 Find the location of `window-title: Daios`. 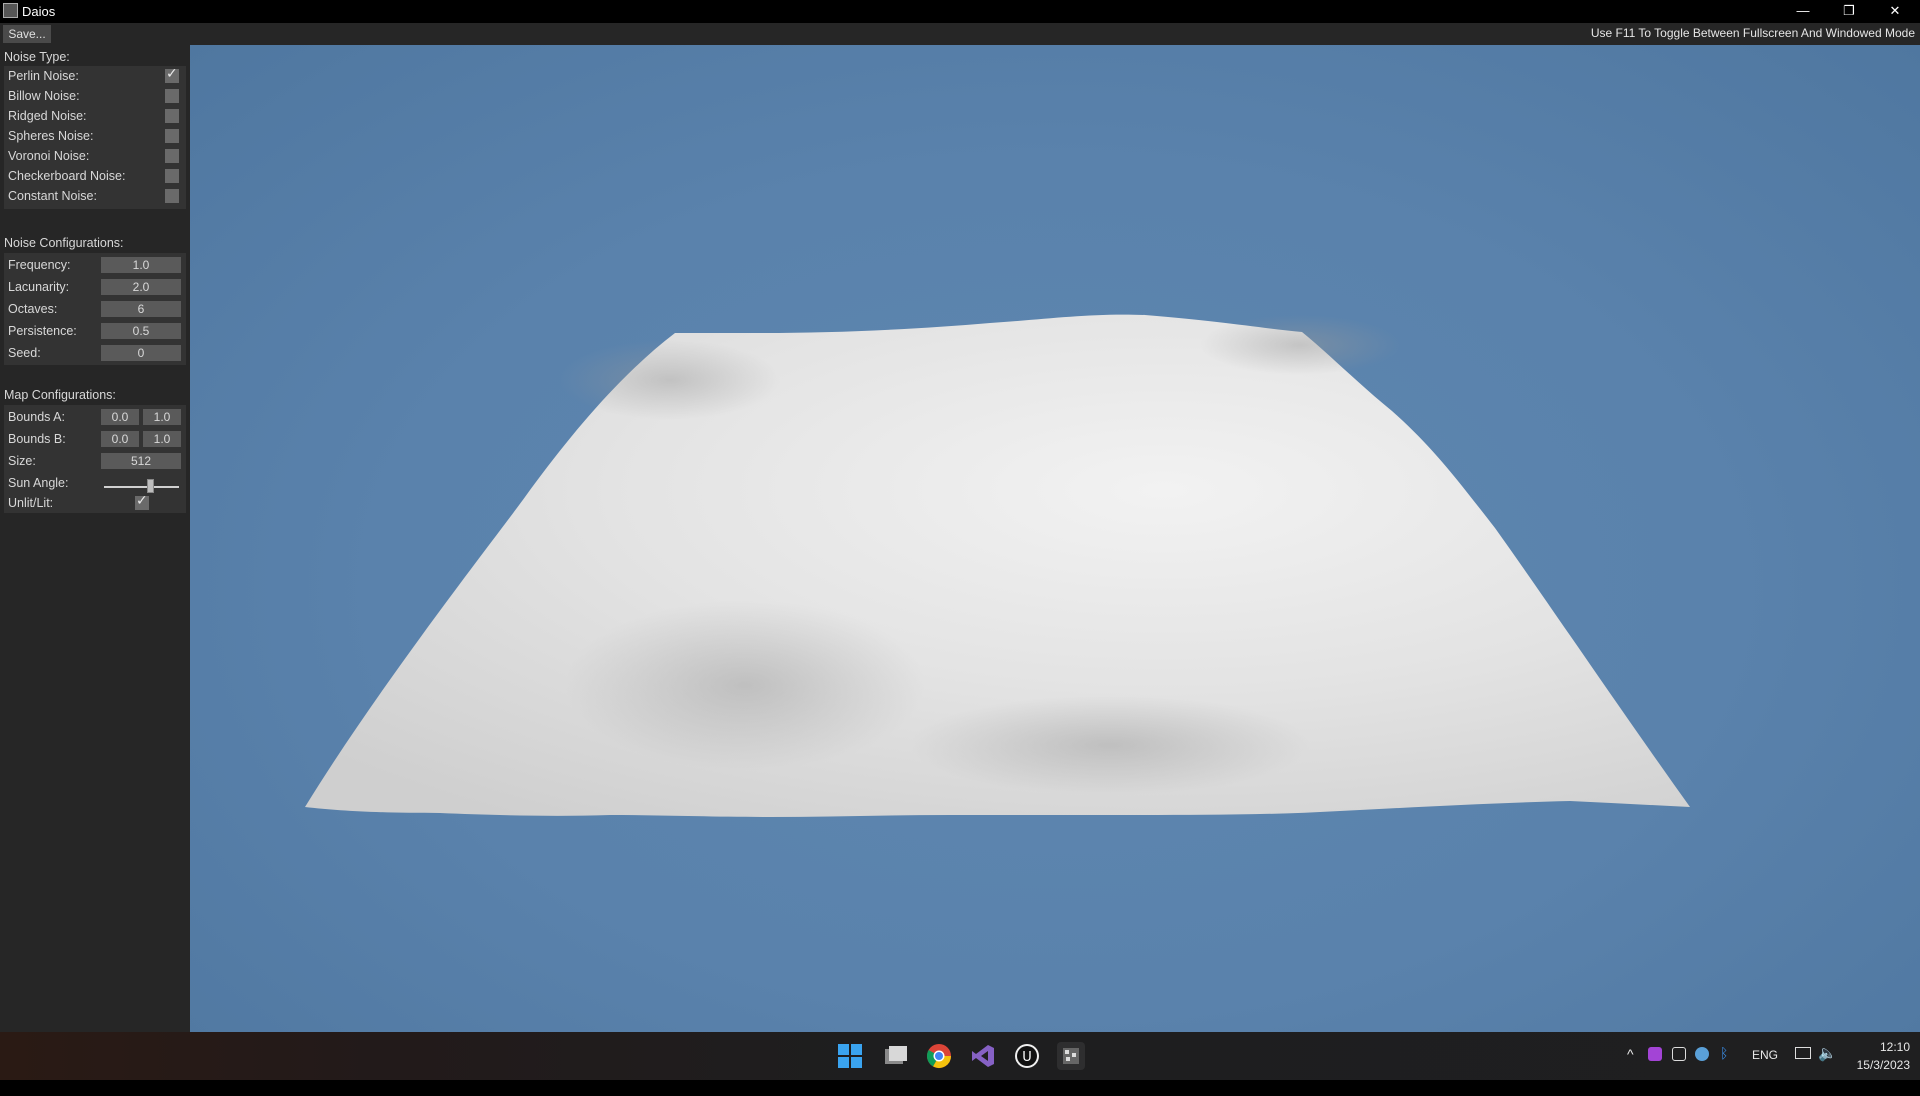

window-title: Daios is located at coordinates (39, 11).